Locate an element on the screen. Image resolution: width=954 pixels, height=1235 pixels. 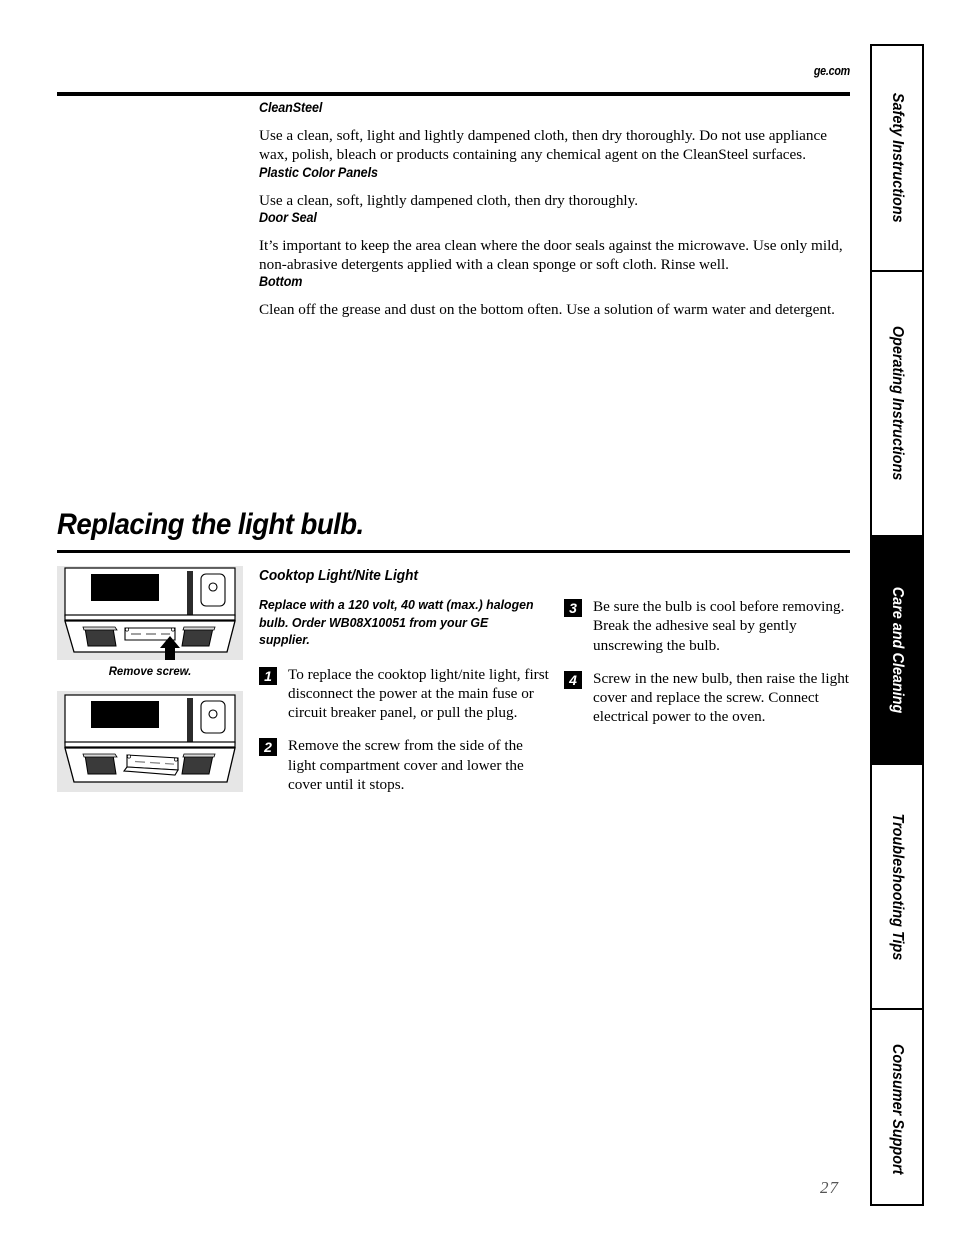
section-heading: Door Seal is located at coordinates (288, 217).